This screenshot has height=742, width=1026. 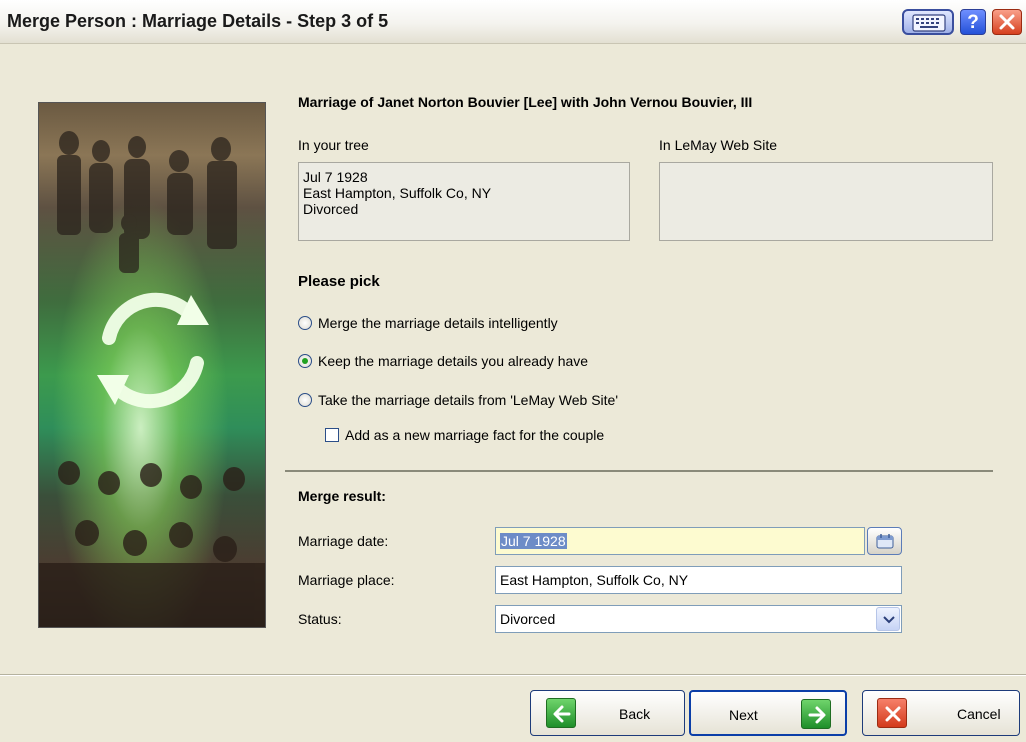 I want to click on status-dropdown: Divorced, so click(x=698, y=619).